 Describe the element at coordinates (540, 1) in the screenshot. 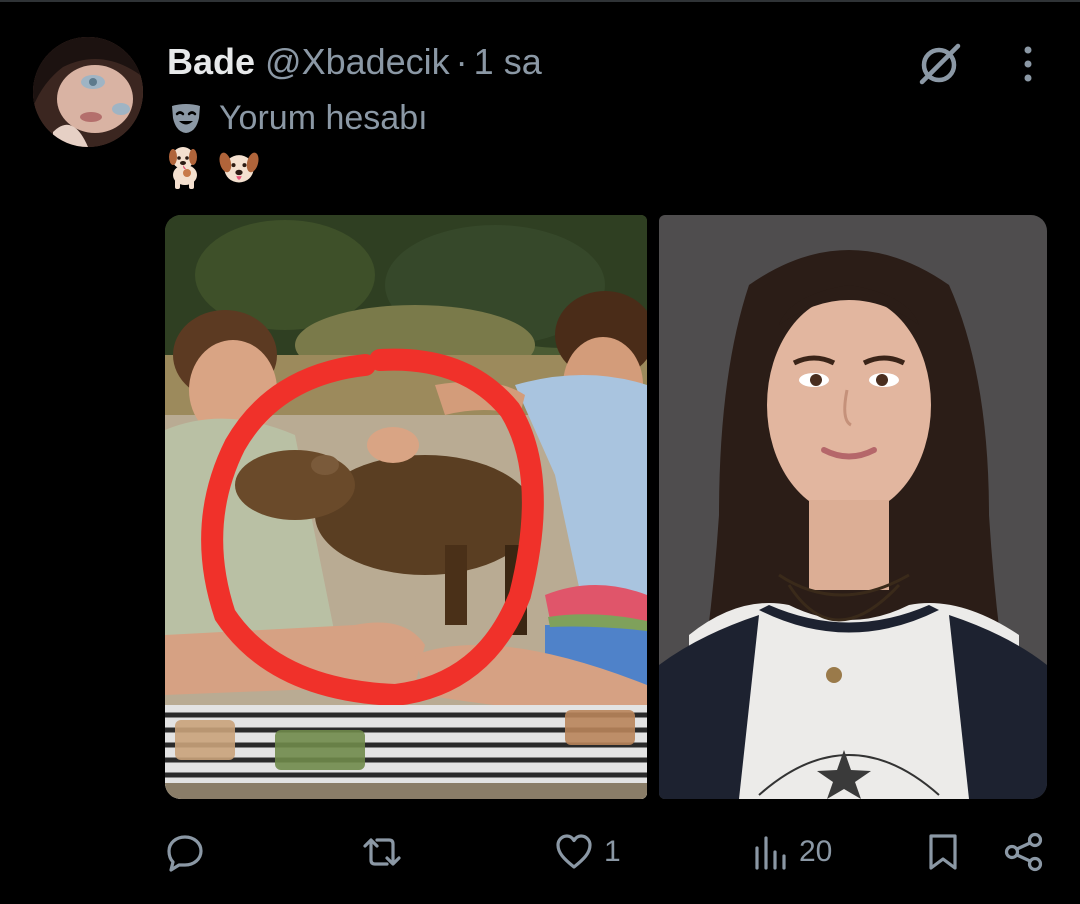

I see `top-divider` at that location.